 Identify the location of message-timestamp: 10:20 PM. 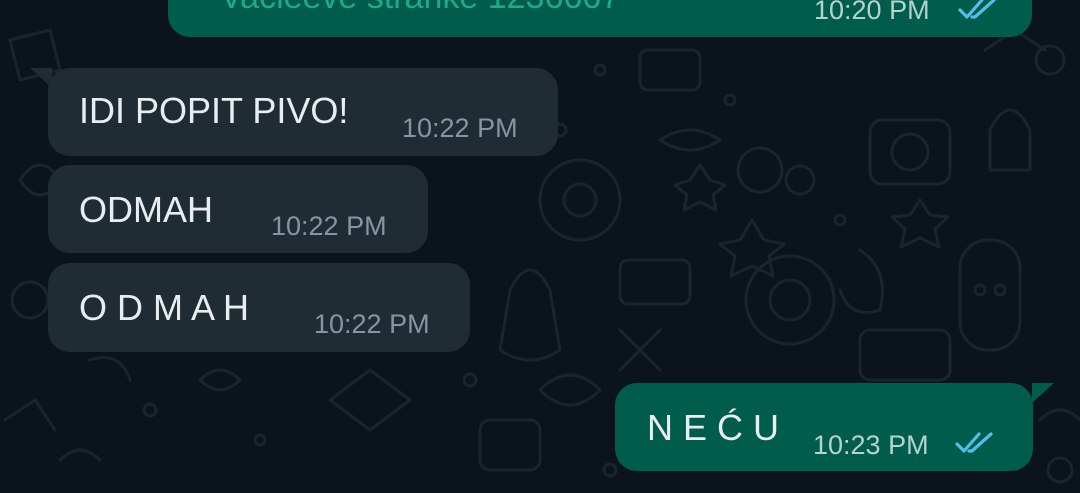
(872, 12).